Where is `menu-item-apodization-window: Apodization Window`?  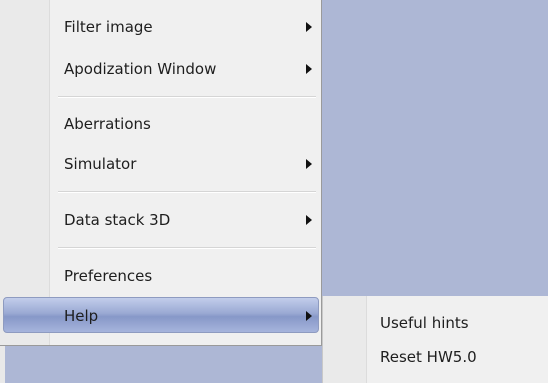
menu-item-apodization-window: Apodization Window is located at coordinates (160, 69).